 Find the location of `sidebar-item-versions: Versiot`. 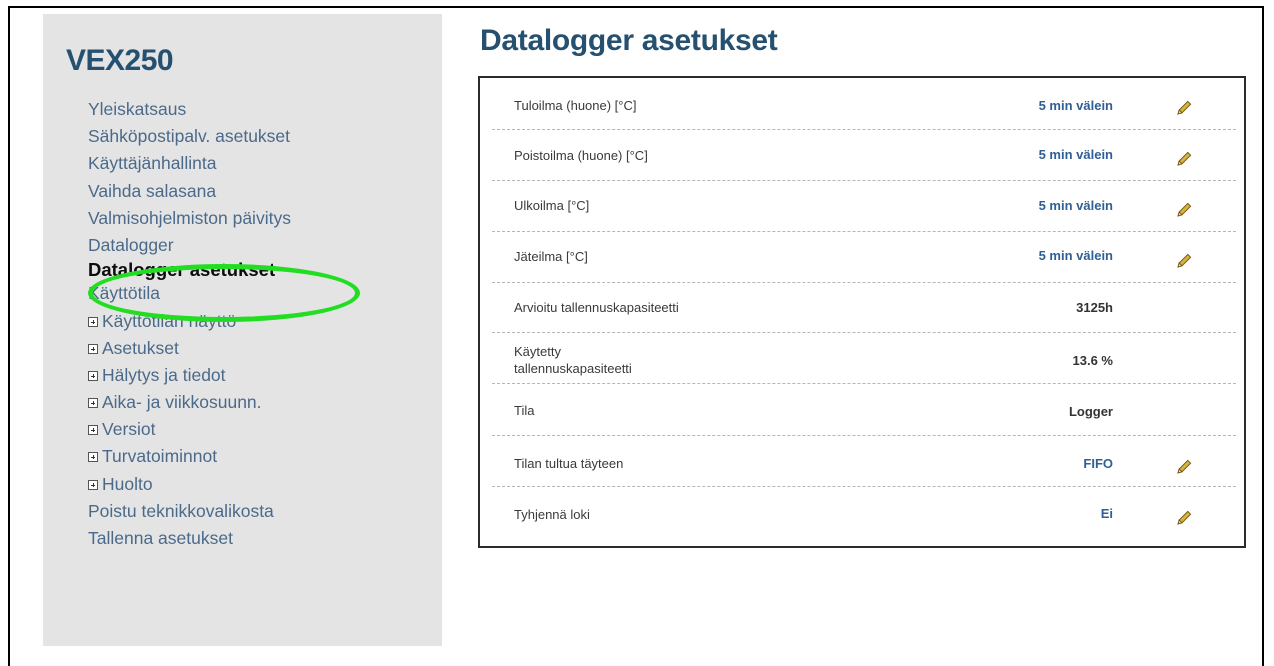

sidebar-item-versions: Versiot is located at coordinates (258, 429).